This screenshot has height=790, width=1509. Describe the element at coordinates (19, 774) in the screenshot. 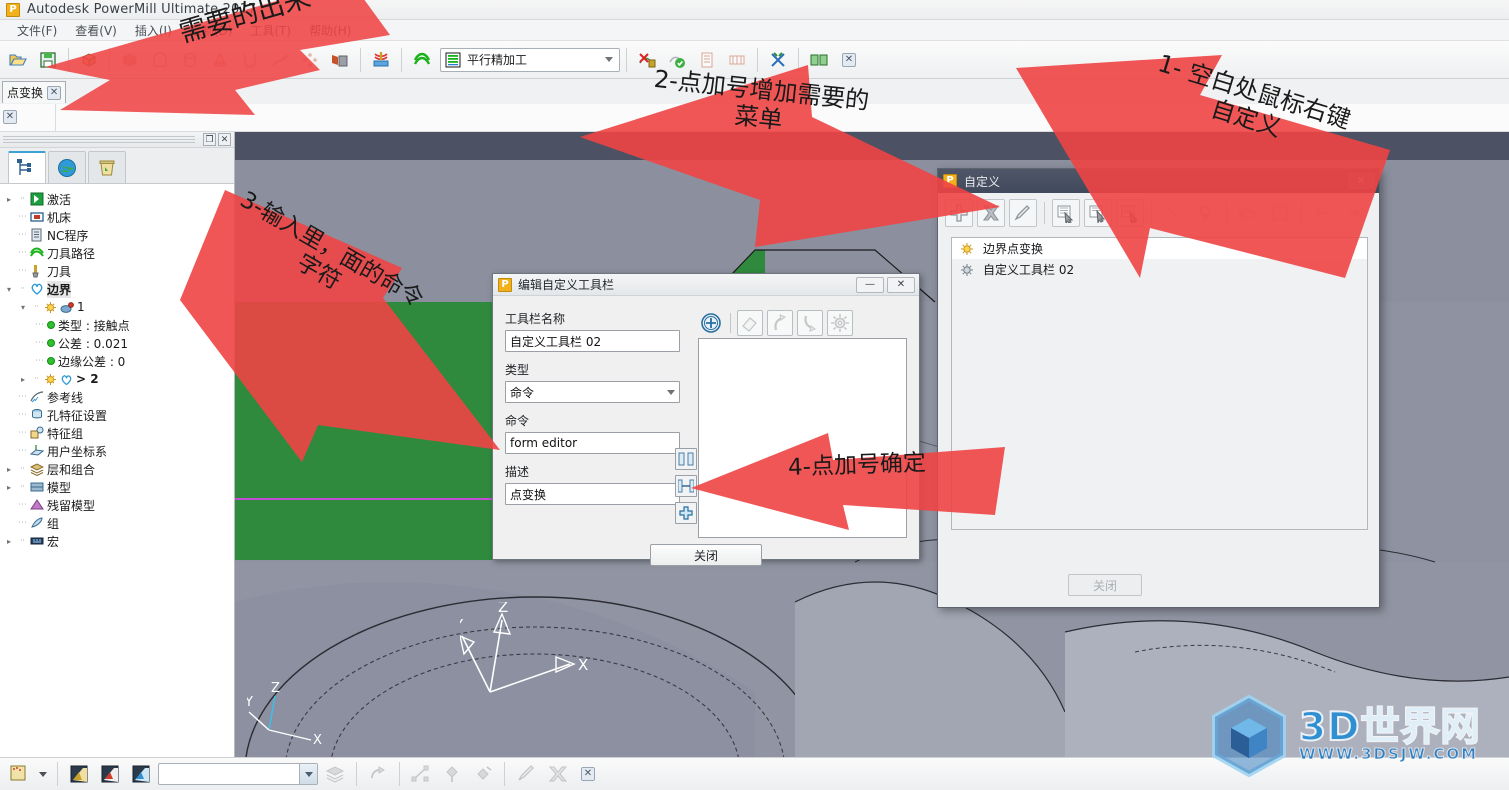

I see `shading-icon` at that location.